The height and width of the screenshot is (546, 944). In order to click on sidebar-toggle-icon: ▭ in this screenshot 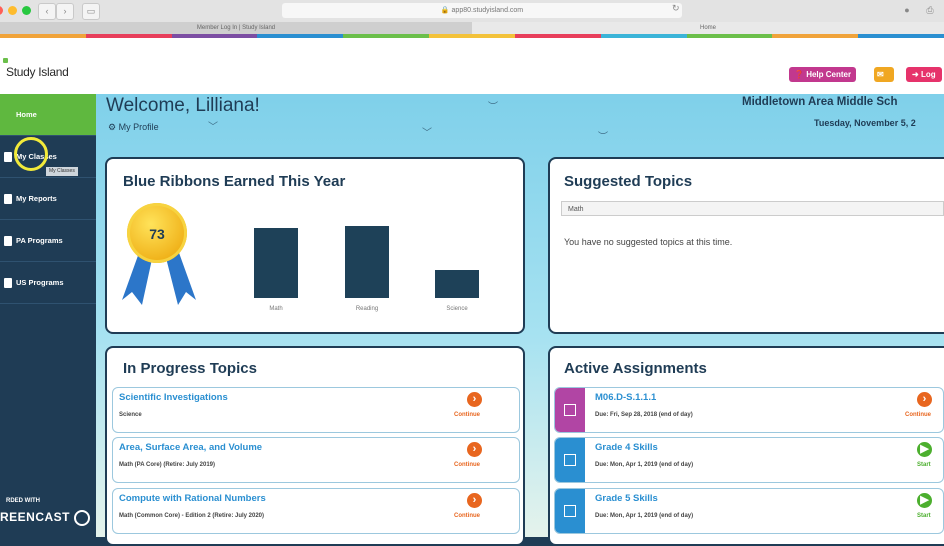, I will do `click(91, 11)`.